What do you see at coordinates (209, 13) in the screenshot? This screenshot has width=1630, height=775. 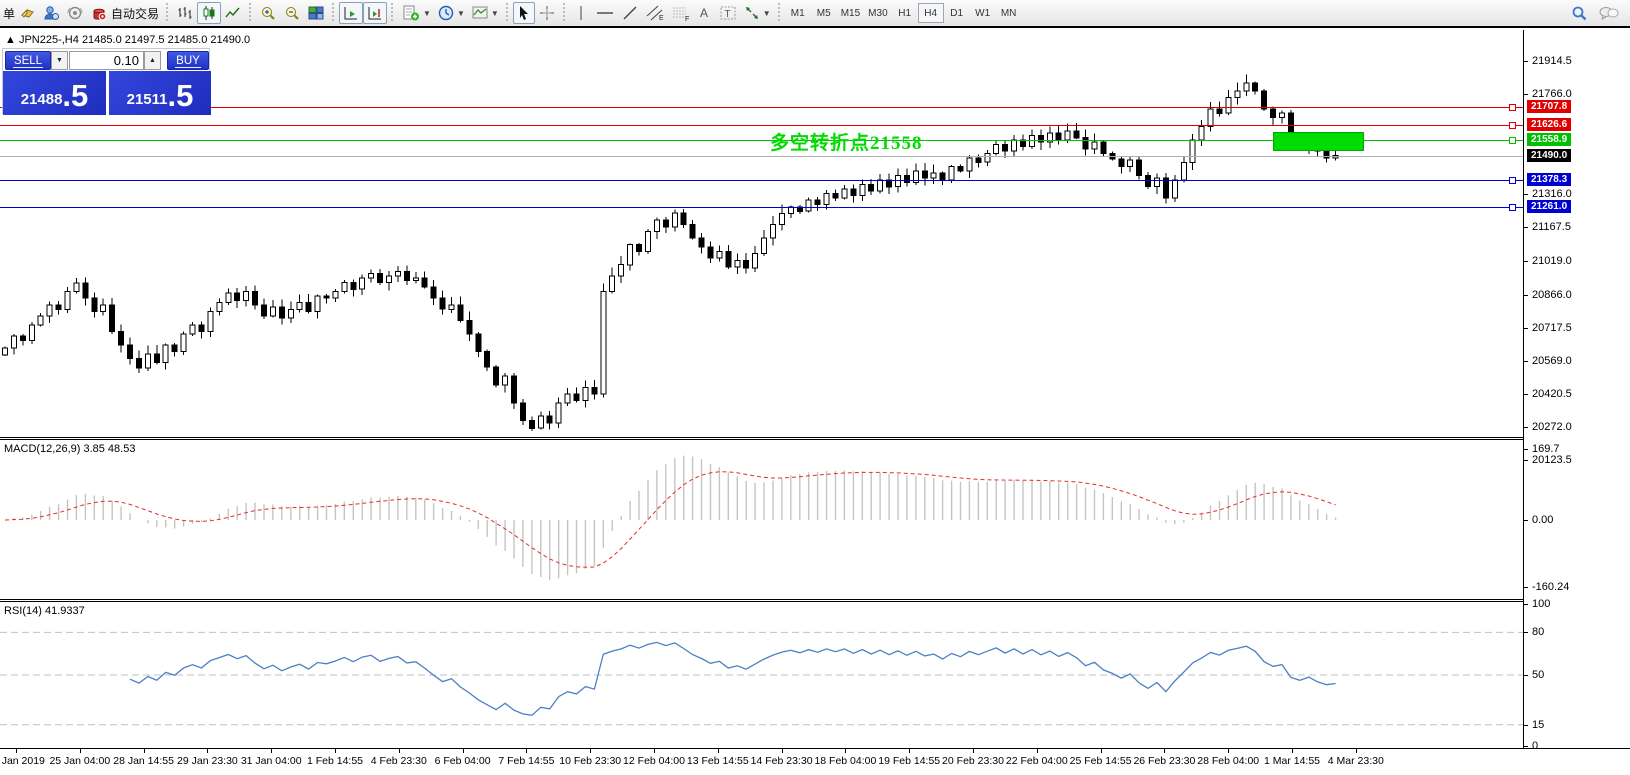 I see `candlestick-chart-icon` at bounding box center [209, 13].